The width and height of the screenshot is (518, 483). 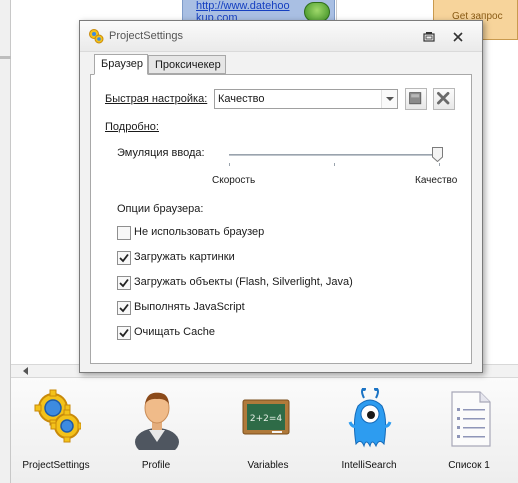 I want to click on quick-setup-label: Быстрая настройка:, so click(x=156, y=99).